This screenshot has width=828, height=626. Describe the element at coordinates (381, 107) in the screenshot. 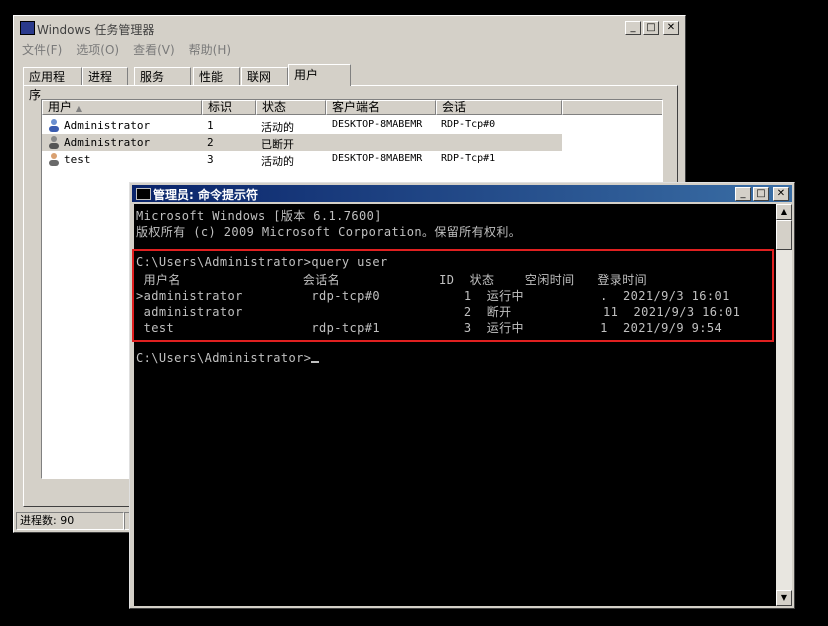

I see `column-client-name: 客户端名` at that location.